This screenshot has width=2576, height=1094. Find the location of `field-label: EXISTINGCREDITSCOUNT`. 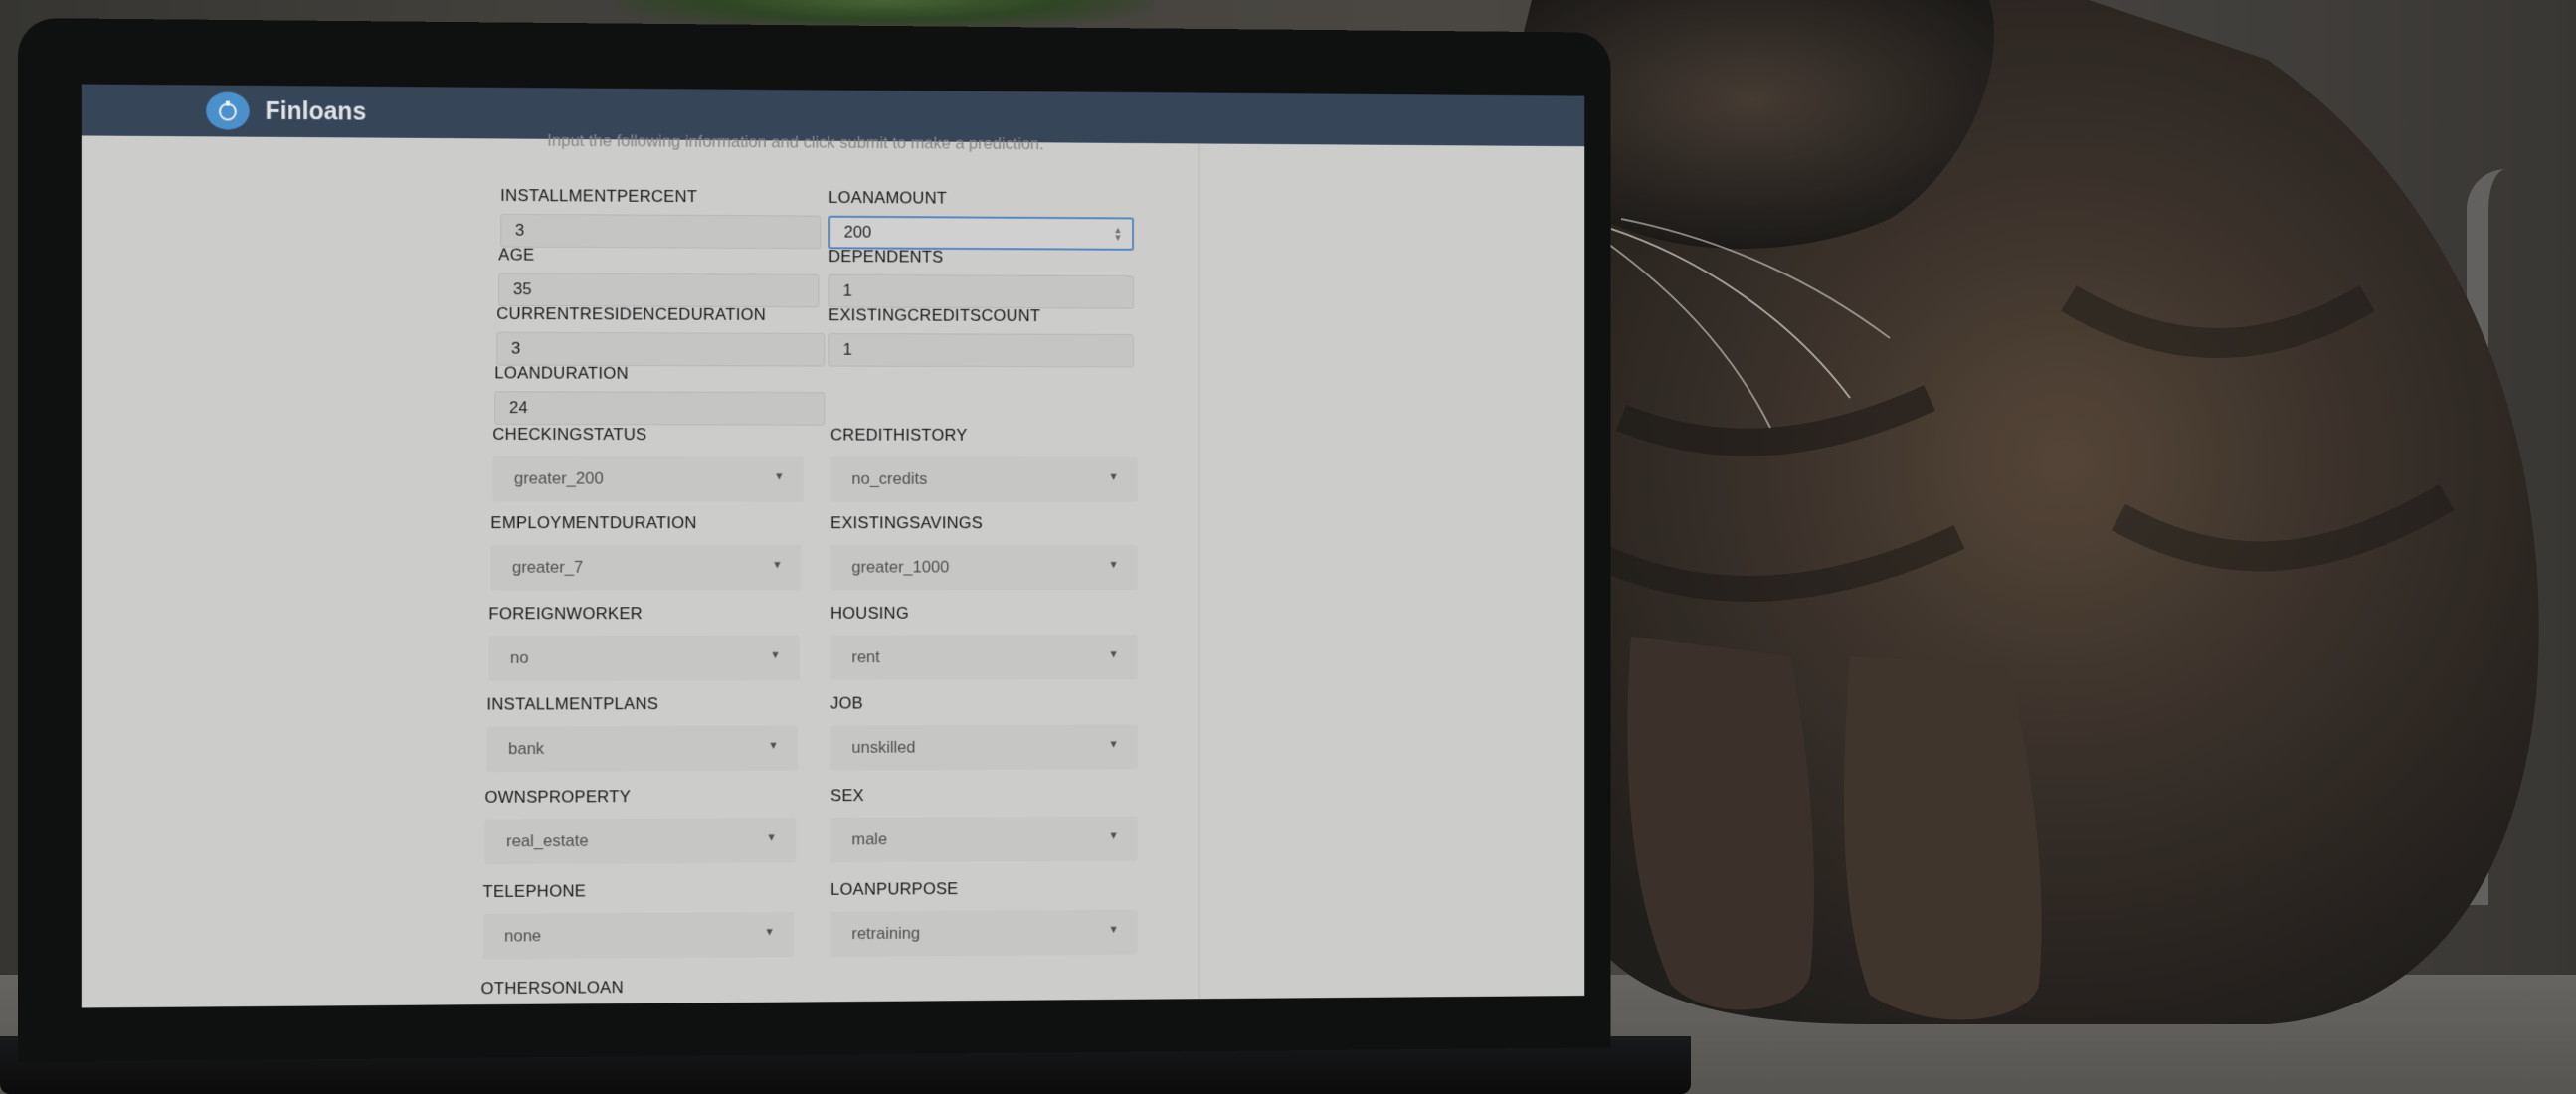

field-label: EXISTINGCREDITSCOUNT is located at coordinates (934, 315).